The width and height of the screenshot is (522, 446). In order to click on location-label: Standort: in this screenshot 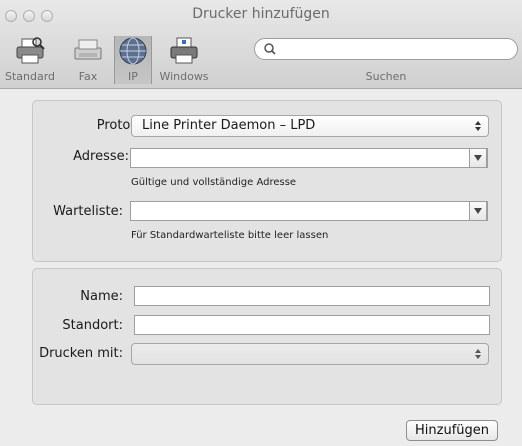, I will do `click(92, 325)`.